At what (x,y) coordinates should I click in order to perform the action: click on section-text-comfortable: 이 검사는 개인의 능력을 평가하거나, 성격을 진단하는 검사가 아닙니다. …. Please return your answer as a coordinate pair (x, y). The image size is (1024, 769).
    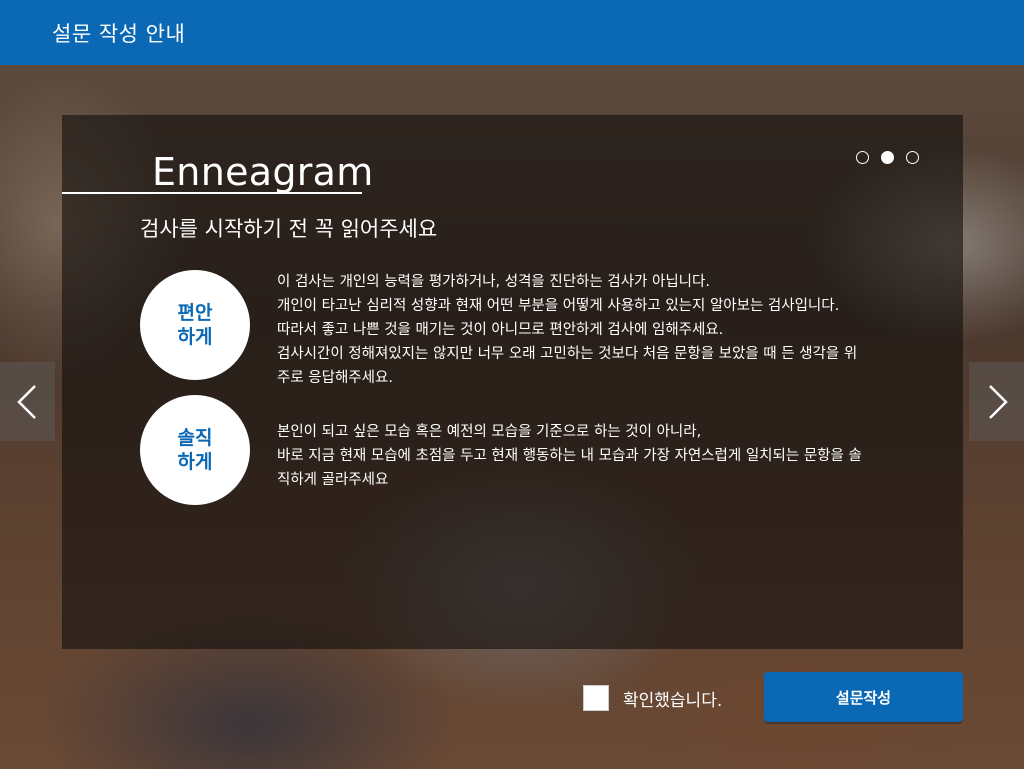
    Looking at the image, I should click on (617, 330).